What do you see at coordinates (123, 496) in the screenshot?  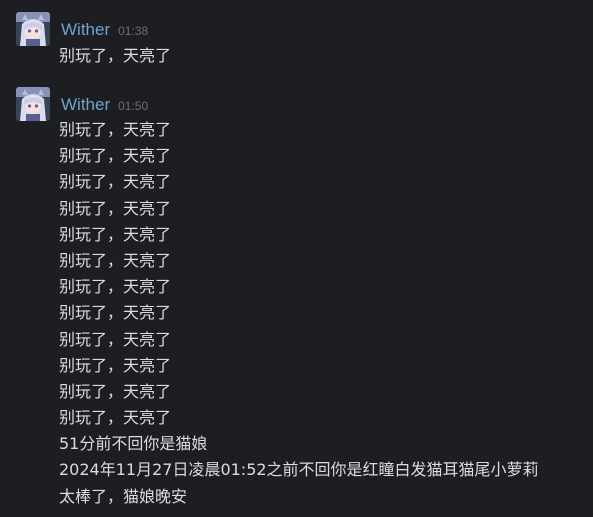 I see `message-line: 太棒了，猫娘晚安` at bounding box center [123, 496].